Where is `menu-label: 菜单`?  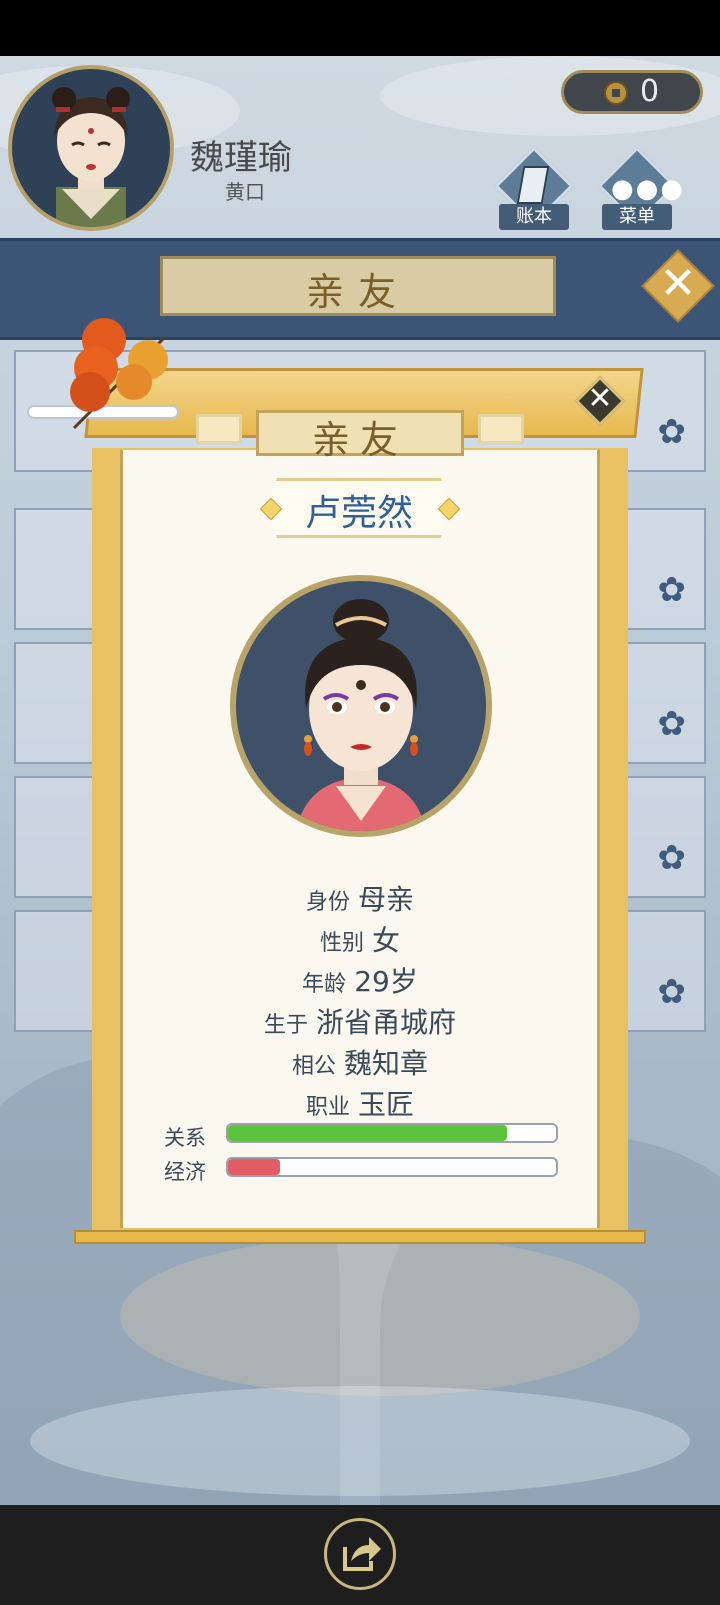 menu-label: 菜单 is located at coordinates (637, 217).